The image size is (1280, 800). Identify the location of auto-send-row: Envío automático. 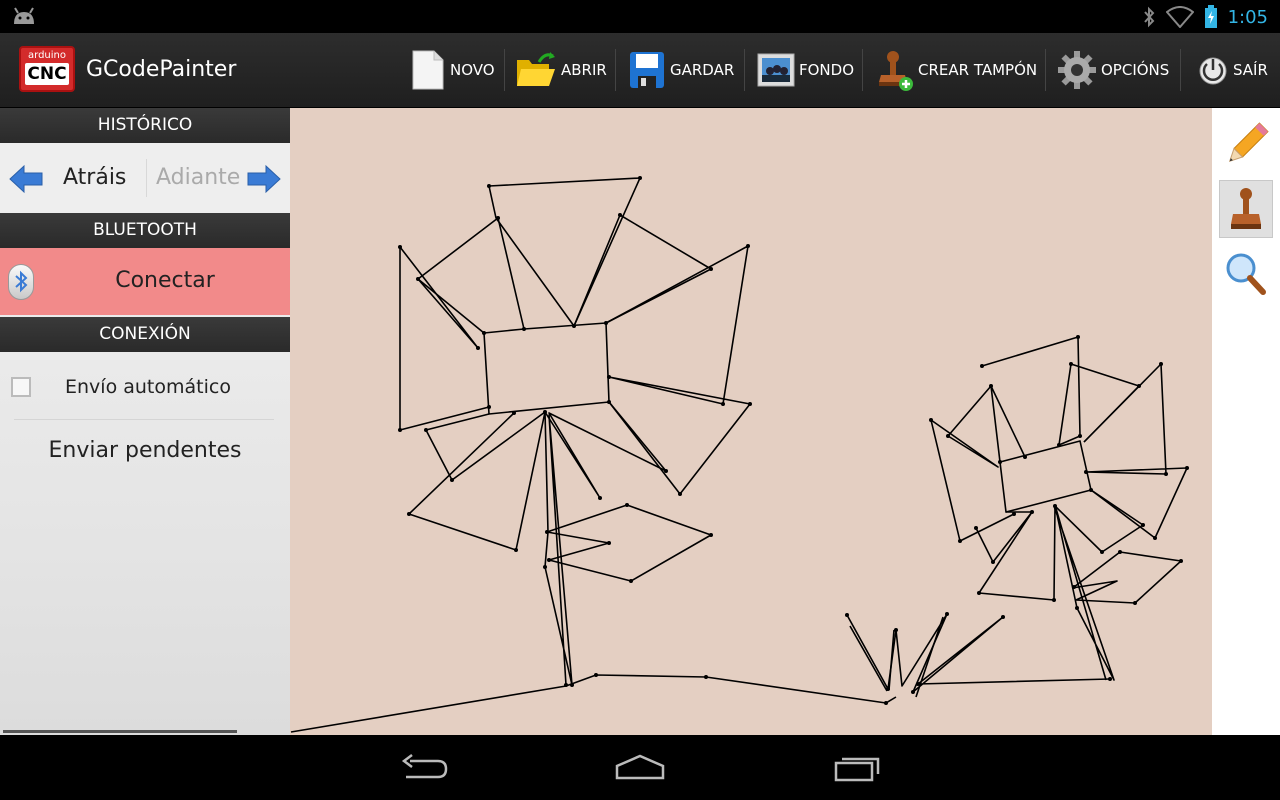
(145, 386).